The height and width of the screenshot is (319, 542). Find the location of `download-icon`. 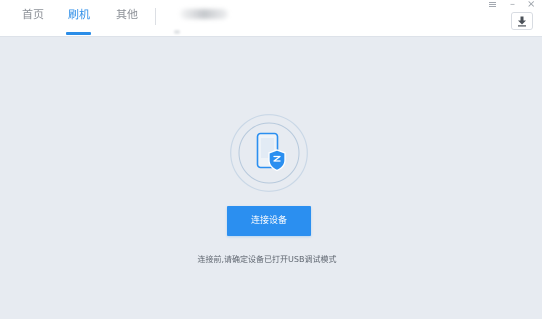

download-icon is located at coordinates (522, 21).